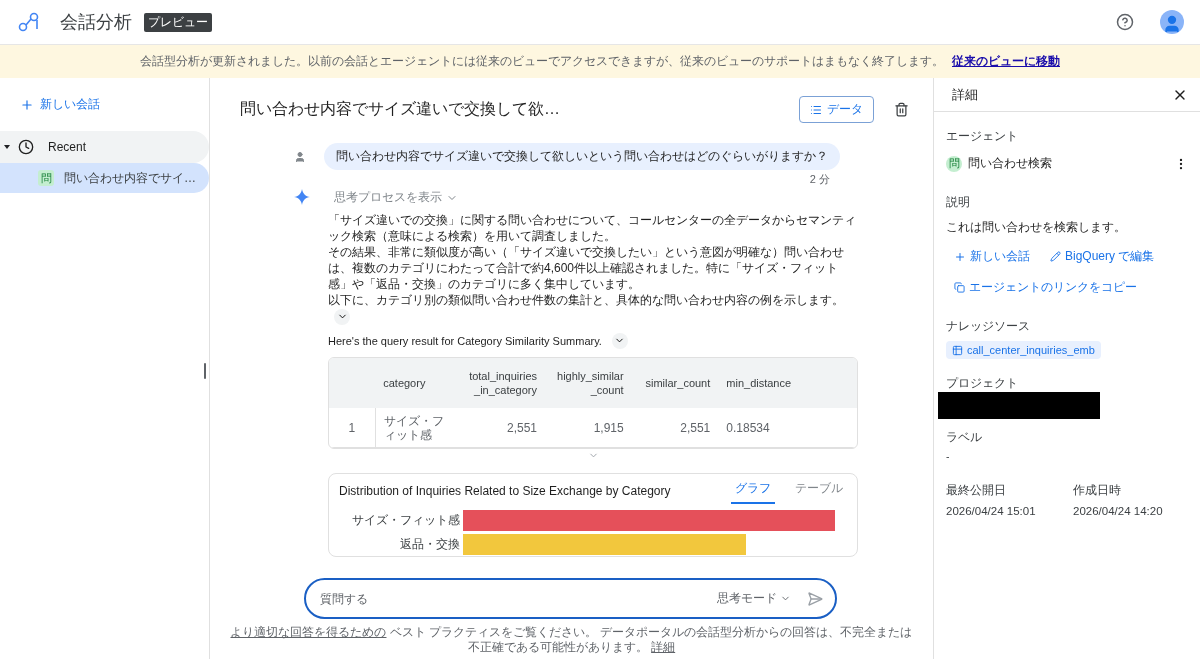 This screenshot has width=1200, height=659. What do you see at coordinates (205, 371) in the screenshot?
I see `resize-handle` at bounding box center [205, 371].